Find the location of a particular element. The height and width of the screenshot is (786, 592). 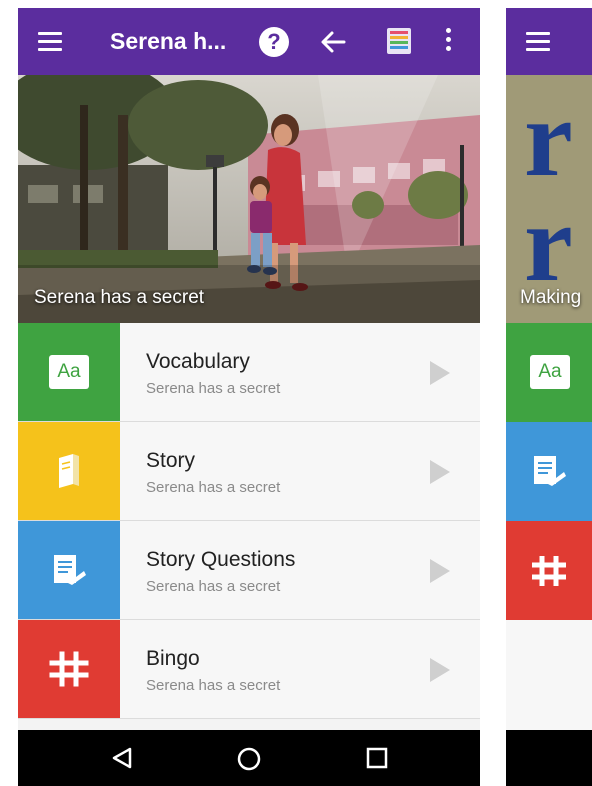

peek-vocabulary-tile: Aa is located at coordinates (549, 372).